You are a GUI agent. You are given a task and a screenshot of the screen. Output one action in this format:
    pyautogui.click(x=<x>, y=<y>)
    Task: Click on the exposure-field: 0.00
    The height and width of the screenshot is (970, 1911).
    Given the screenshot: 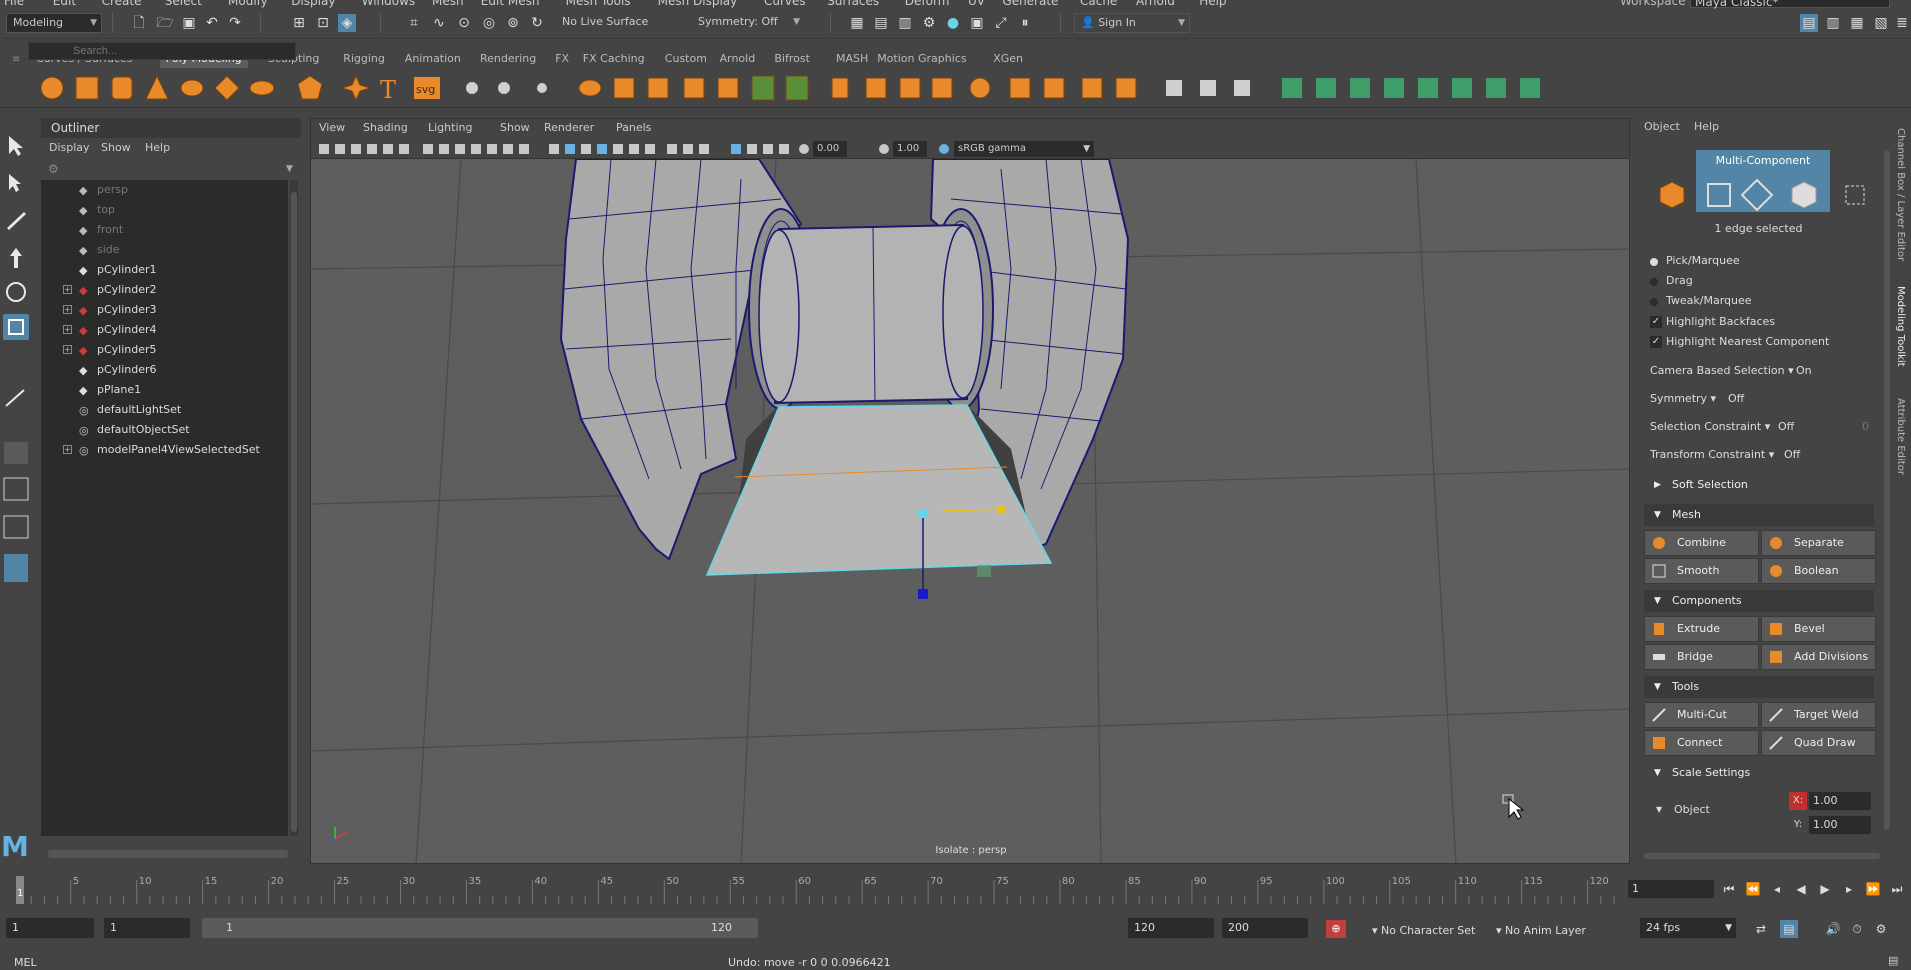 What is the action you would take?
    pyautogui.click(x=830, y=149)
    